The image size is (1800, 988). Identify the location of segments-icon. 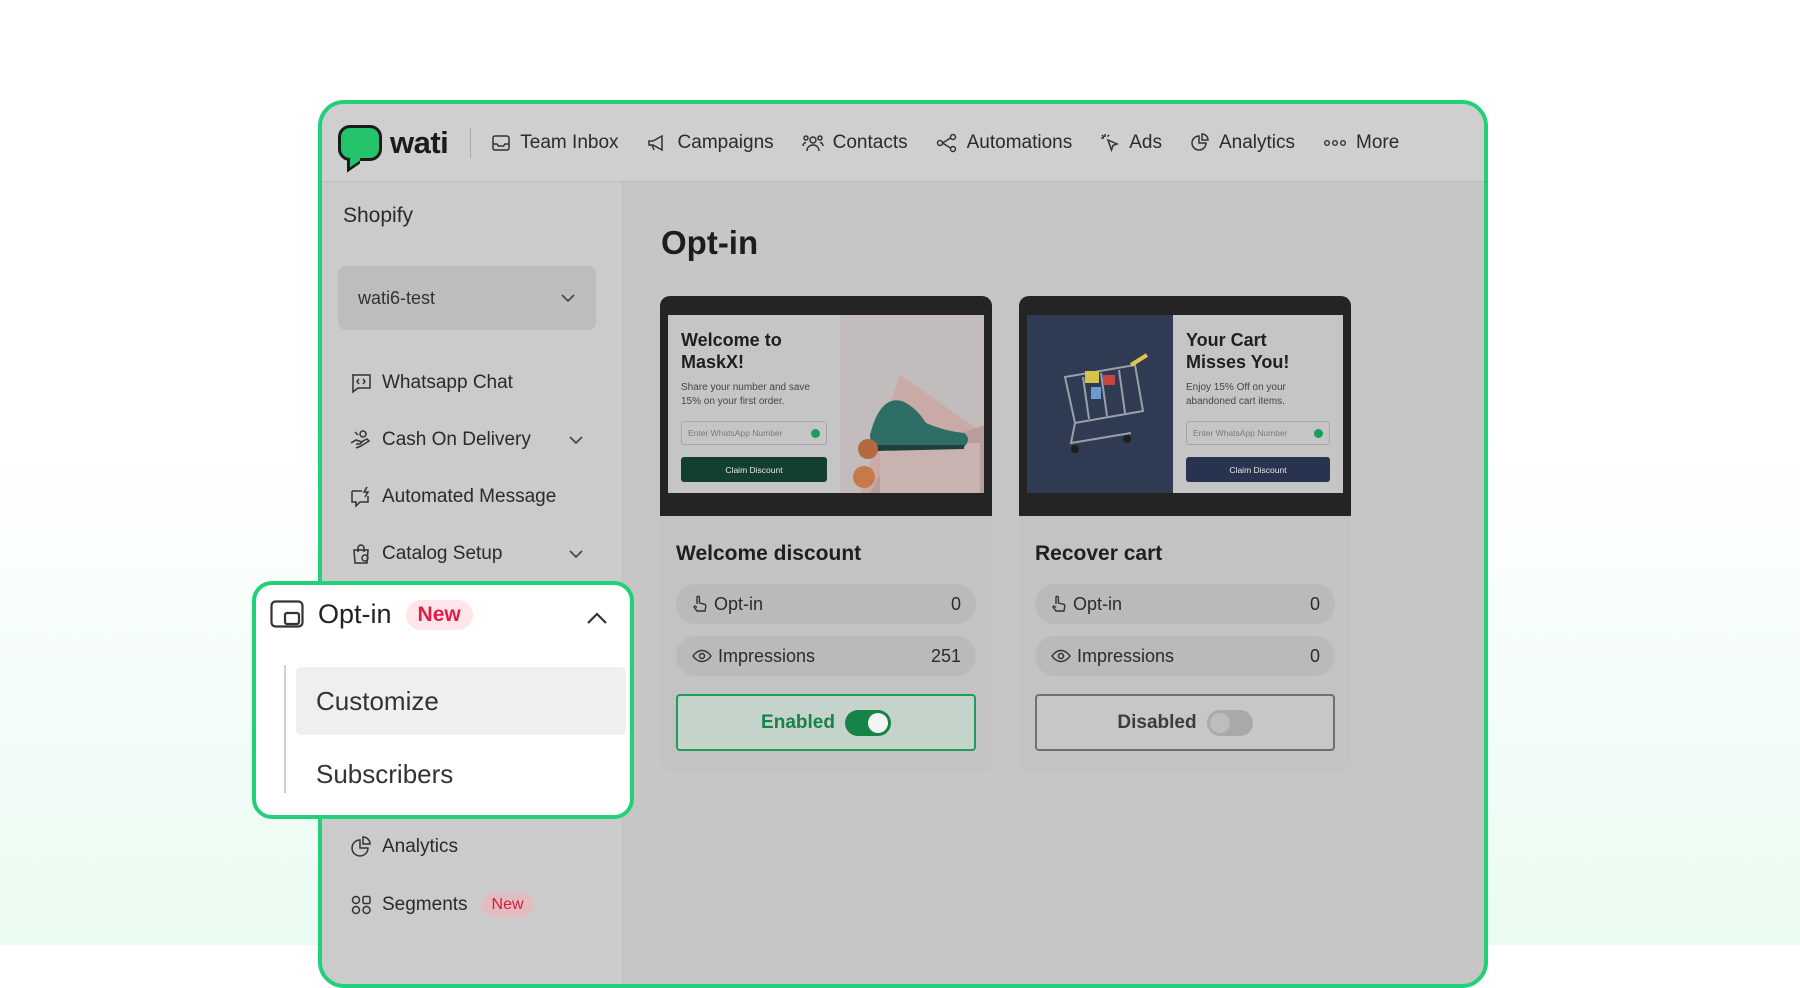
(361, 905).